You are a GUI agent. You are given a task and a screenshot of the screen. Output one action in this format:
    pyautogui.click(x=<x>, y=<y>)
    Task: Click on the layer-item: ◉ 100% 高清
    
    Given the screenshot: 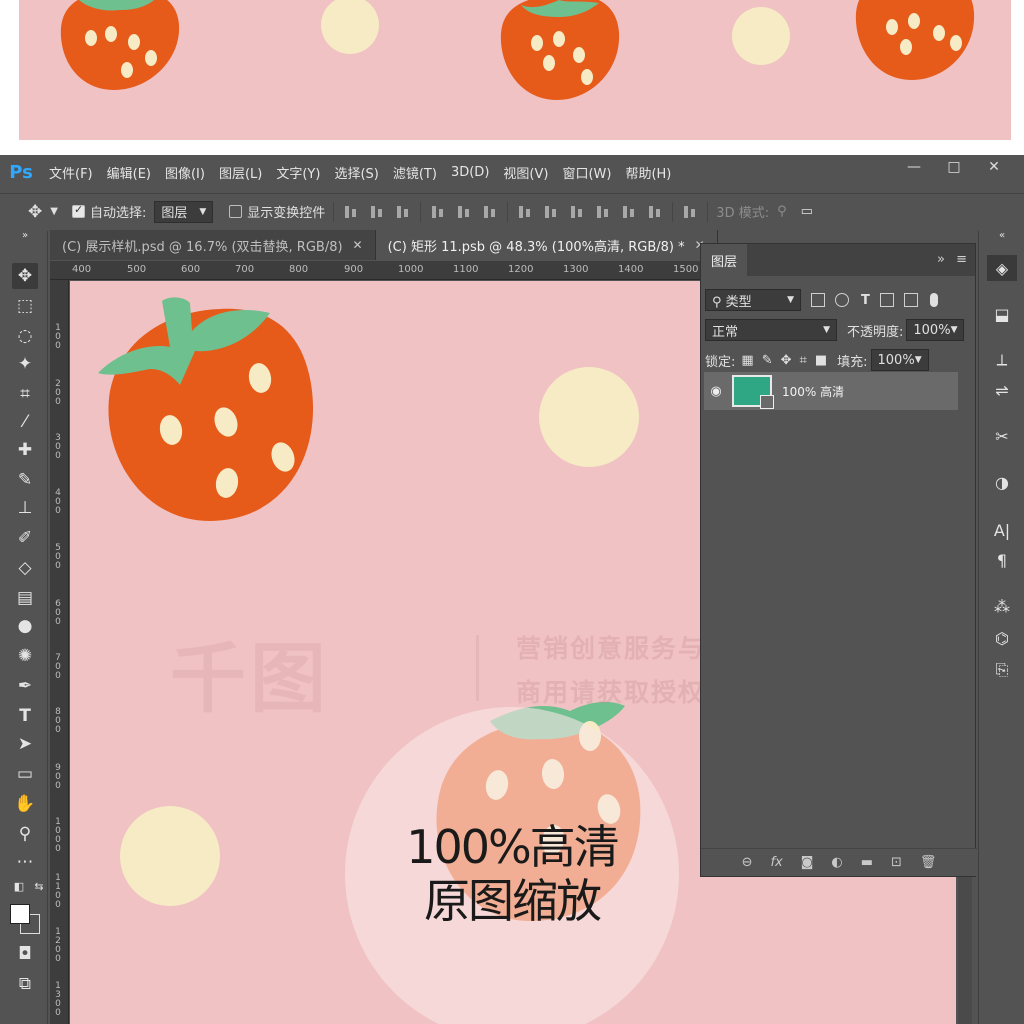 What is the action you would take?
    pyautogui.click(x=831, y=391)
    